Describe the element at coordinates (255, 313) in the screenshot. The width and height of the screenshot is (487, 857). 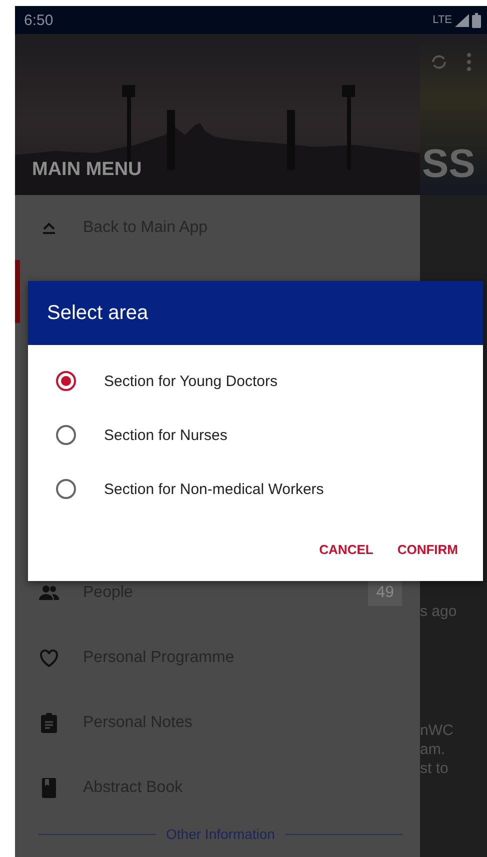
I see `dialog-title: Select area` at that location.